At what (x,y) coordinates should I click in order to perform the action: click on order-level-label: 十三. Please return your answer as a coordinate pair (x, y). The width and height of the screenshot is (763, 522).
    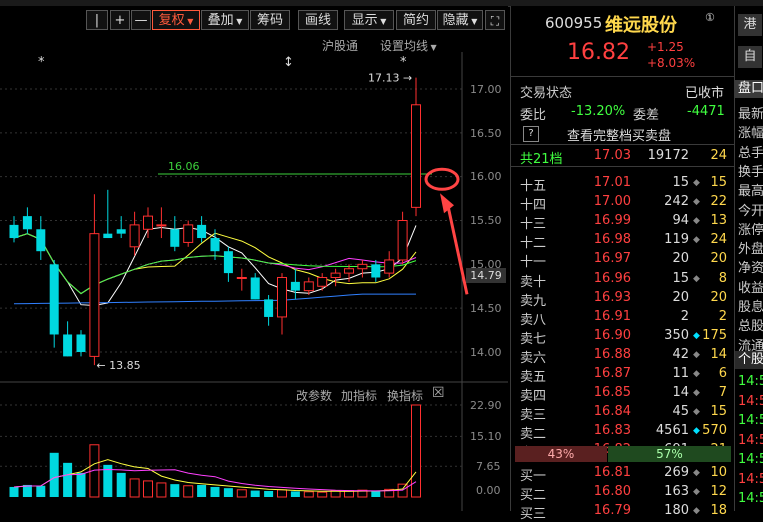
    Looking at the image, I should click on (533, 225).